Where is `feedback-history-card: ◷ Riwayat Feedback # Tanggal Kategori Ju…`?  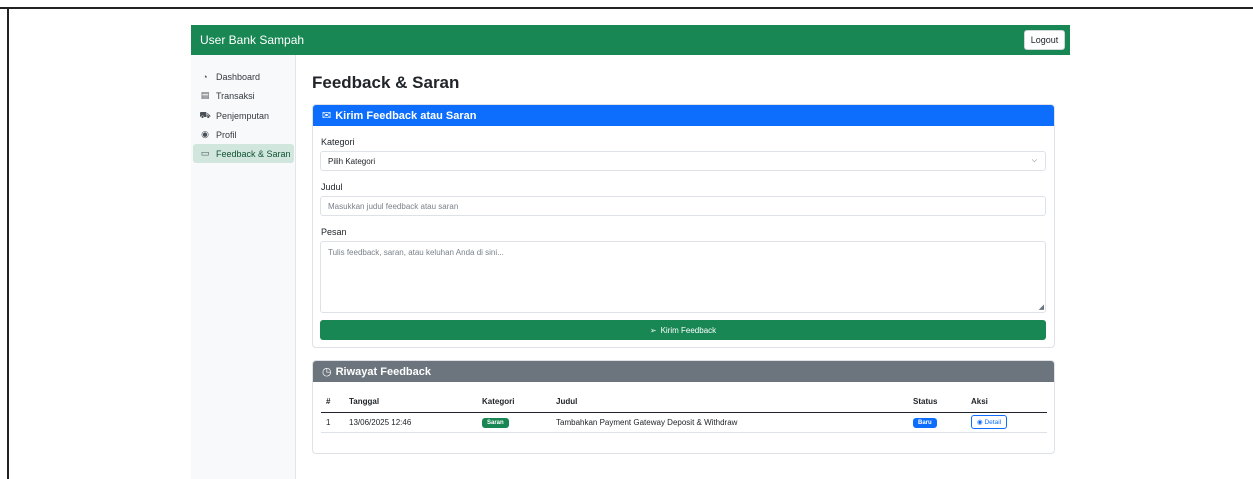 feedback-history-card: ◷ Riwayat Feedback # Tanggal Kategori Ju… is located at coordinates (683, 407).